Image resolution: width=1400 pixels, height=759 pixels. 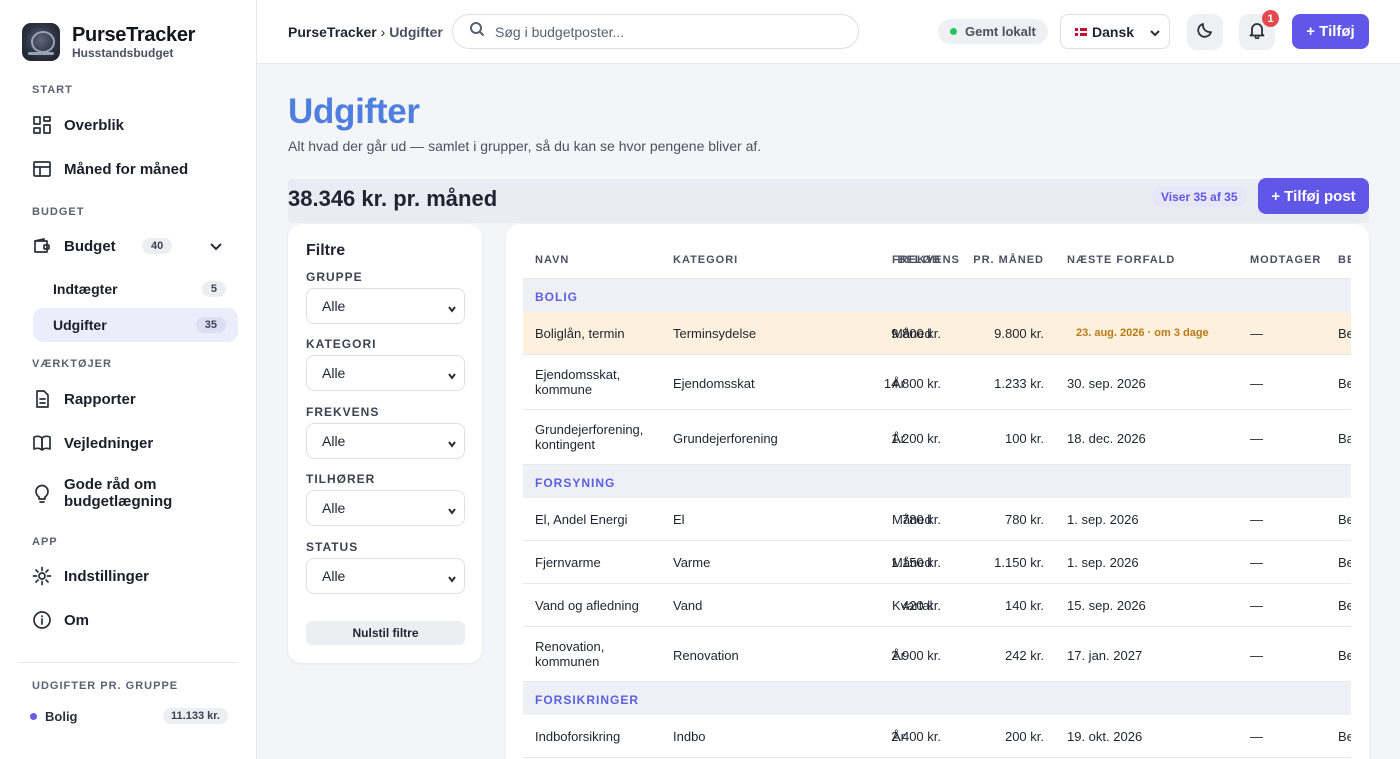 I want to click on cell-frequency: År, so click(x=898, y=438).